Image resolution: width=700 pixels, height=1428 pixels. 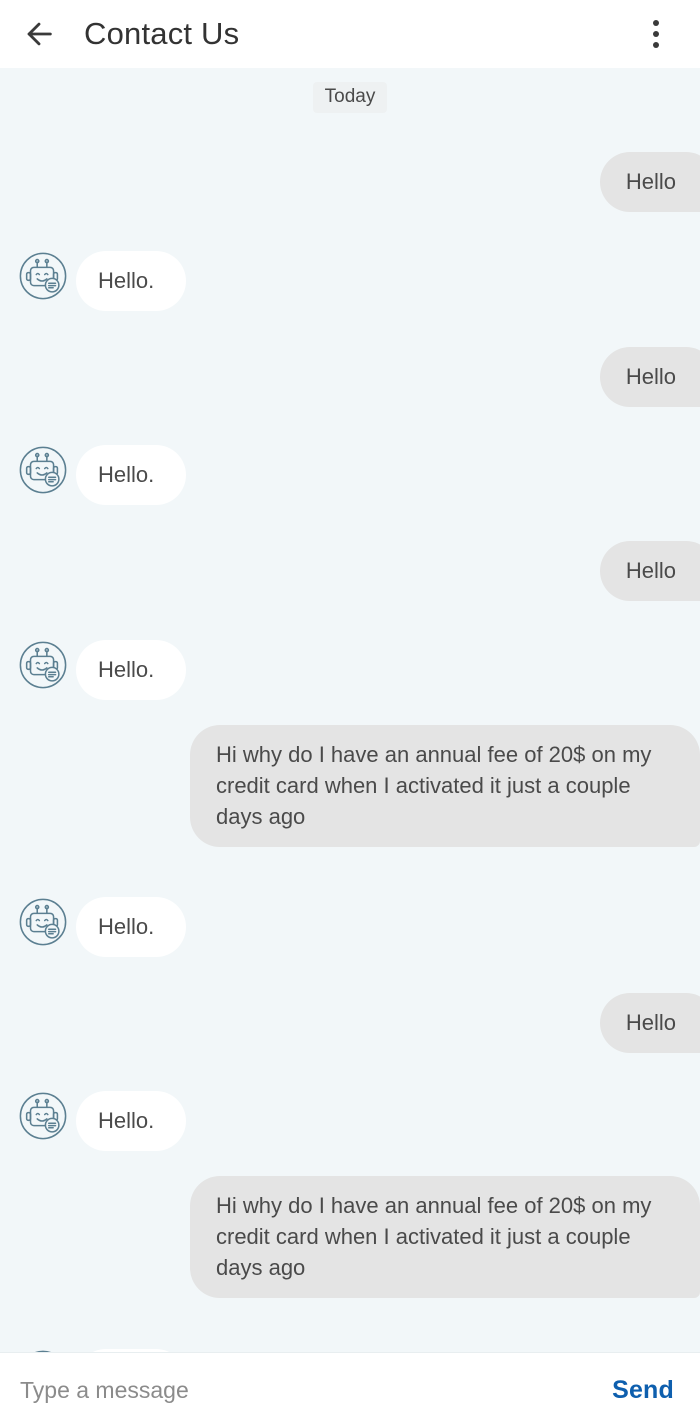 What do you see at coordinates (350, 34) in the screenshot?
I see `app-header: Contact Us` at bounding box center [350, 34].